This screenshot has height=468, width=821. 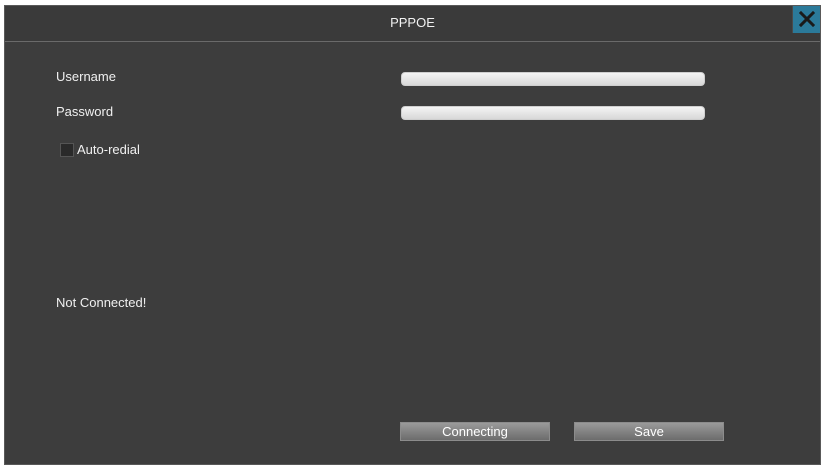 I want to click on auto-redial-label: Auto-redial, so click(x=108, y=149).